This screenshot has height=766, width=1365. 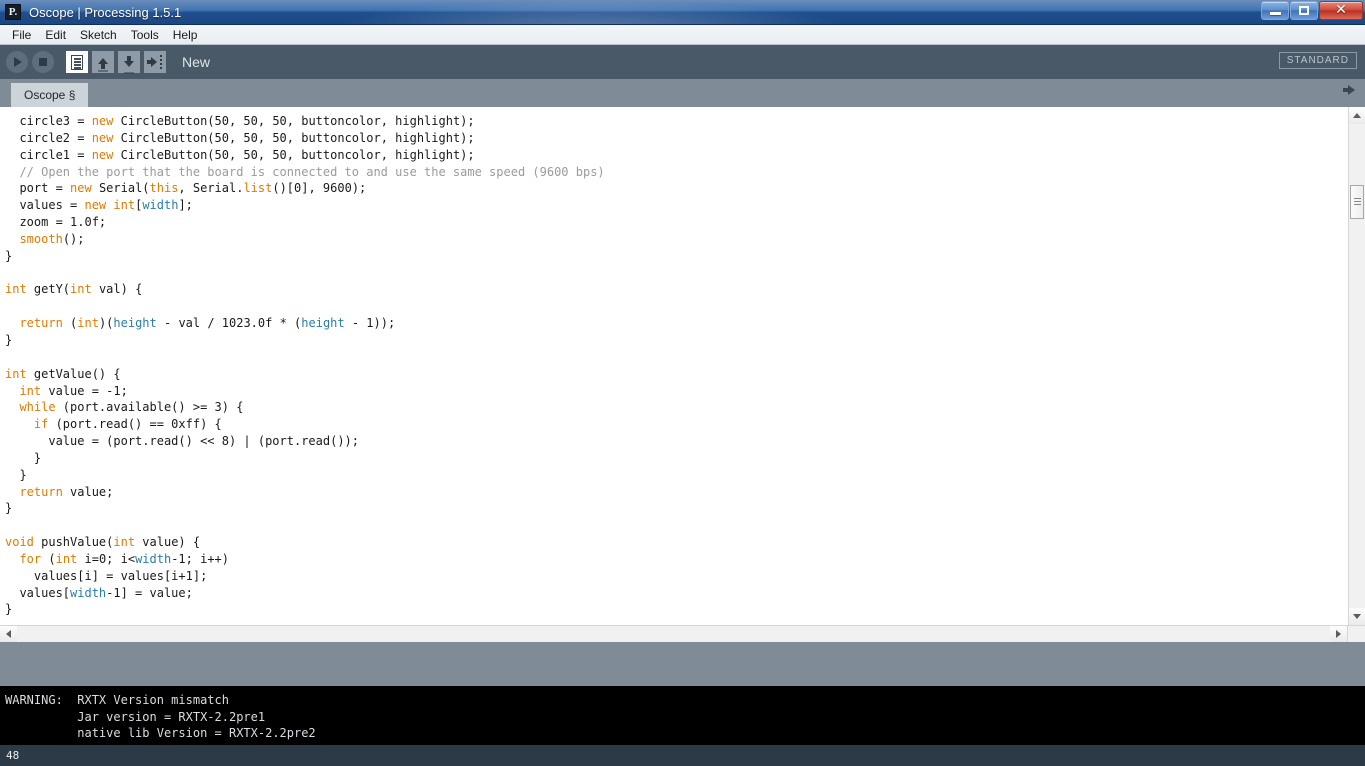 I want to click on restore-icon, so click(x=1304, y=10).